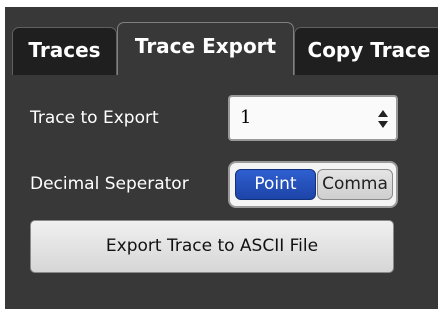 The image size is (438, 309). I want to click on export-trace-button: Export Trace to ASCII File, so click(212, 246).